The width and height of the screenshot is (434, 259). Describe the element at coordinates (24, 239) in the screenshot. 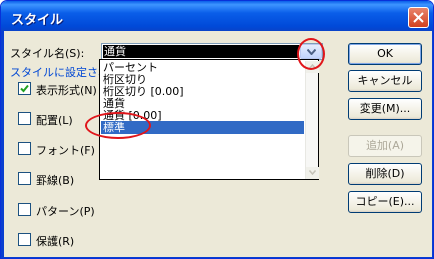

I see `checkbox-protection` at that location.